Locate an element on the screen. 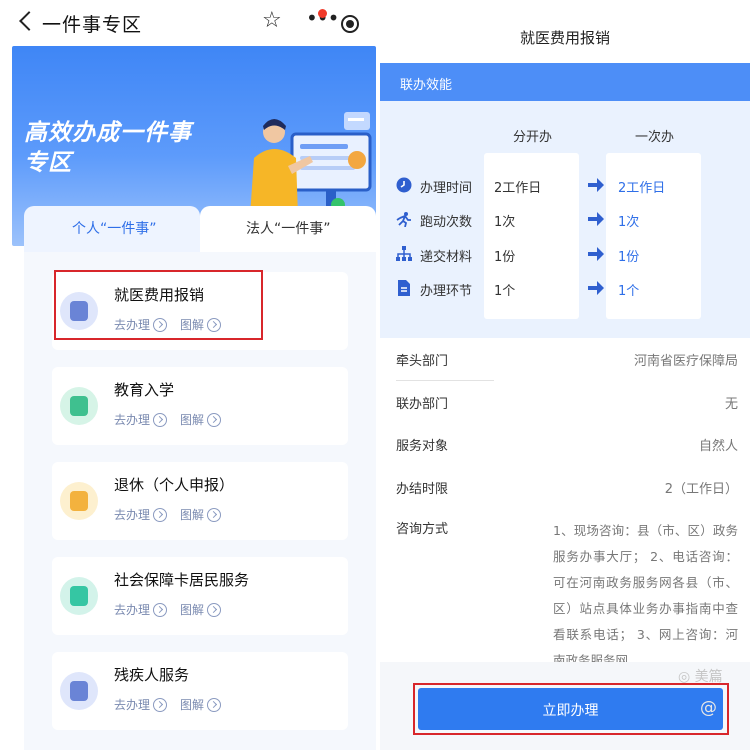  compare-row: 办理时间 2工作日 2工作日 is located at coordinates (565, 188).